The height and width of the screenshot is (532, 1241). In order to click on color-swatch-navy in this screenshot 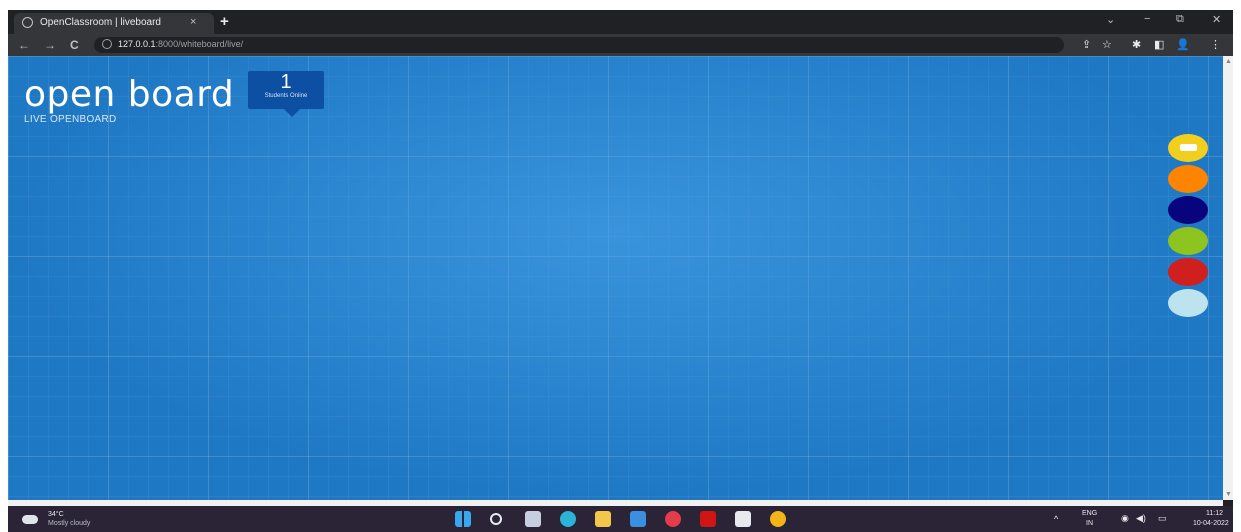, I will do `click(1188, 210)`.